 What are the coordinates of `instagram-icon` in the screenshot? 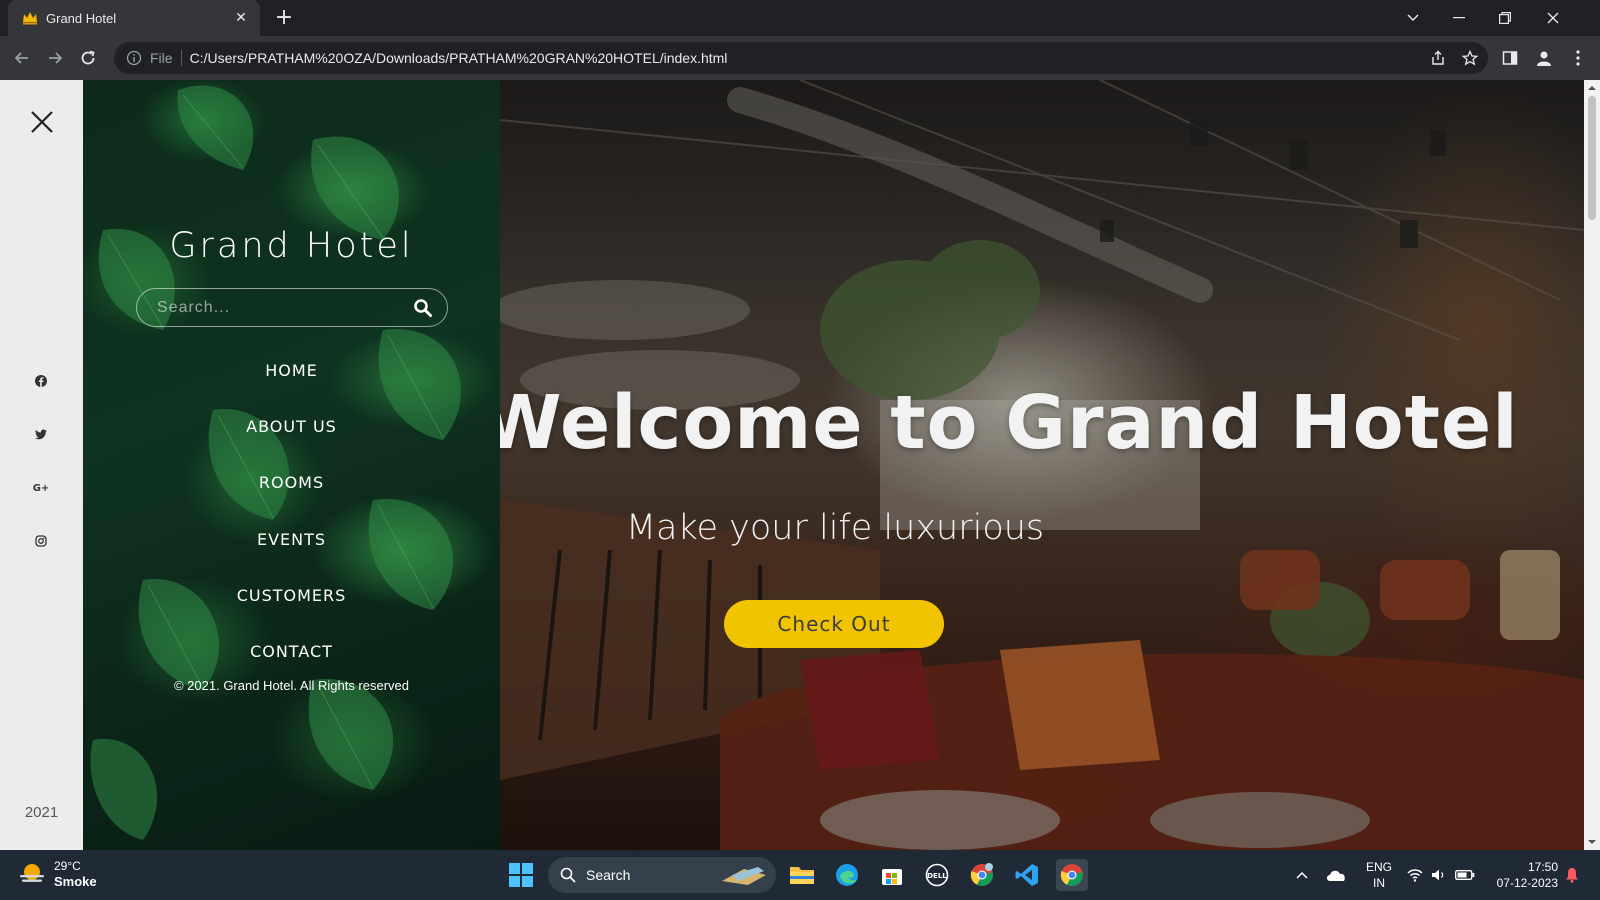 It's located at (41, 541).